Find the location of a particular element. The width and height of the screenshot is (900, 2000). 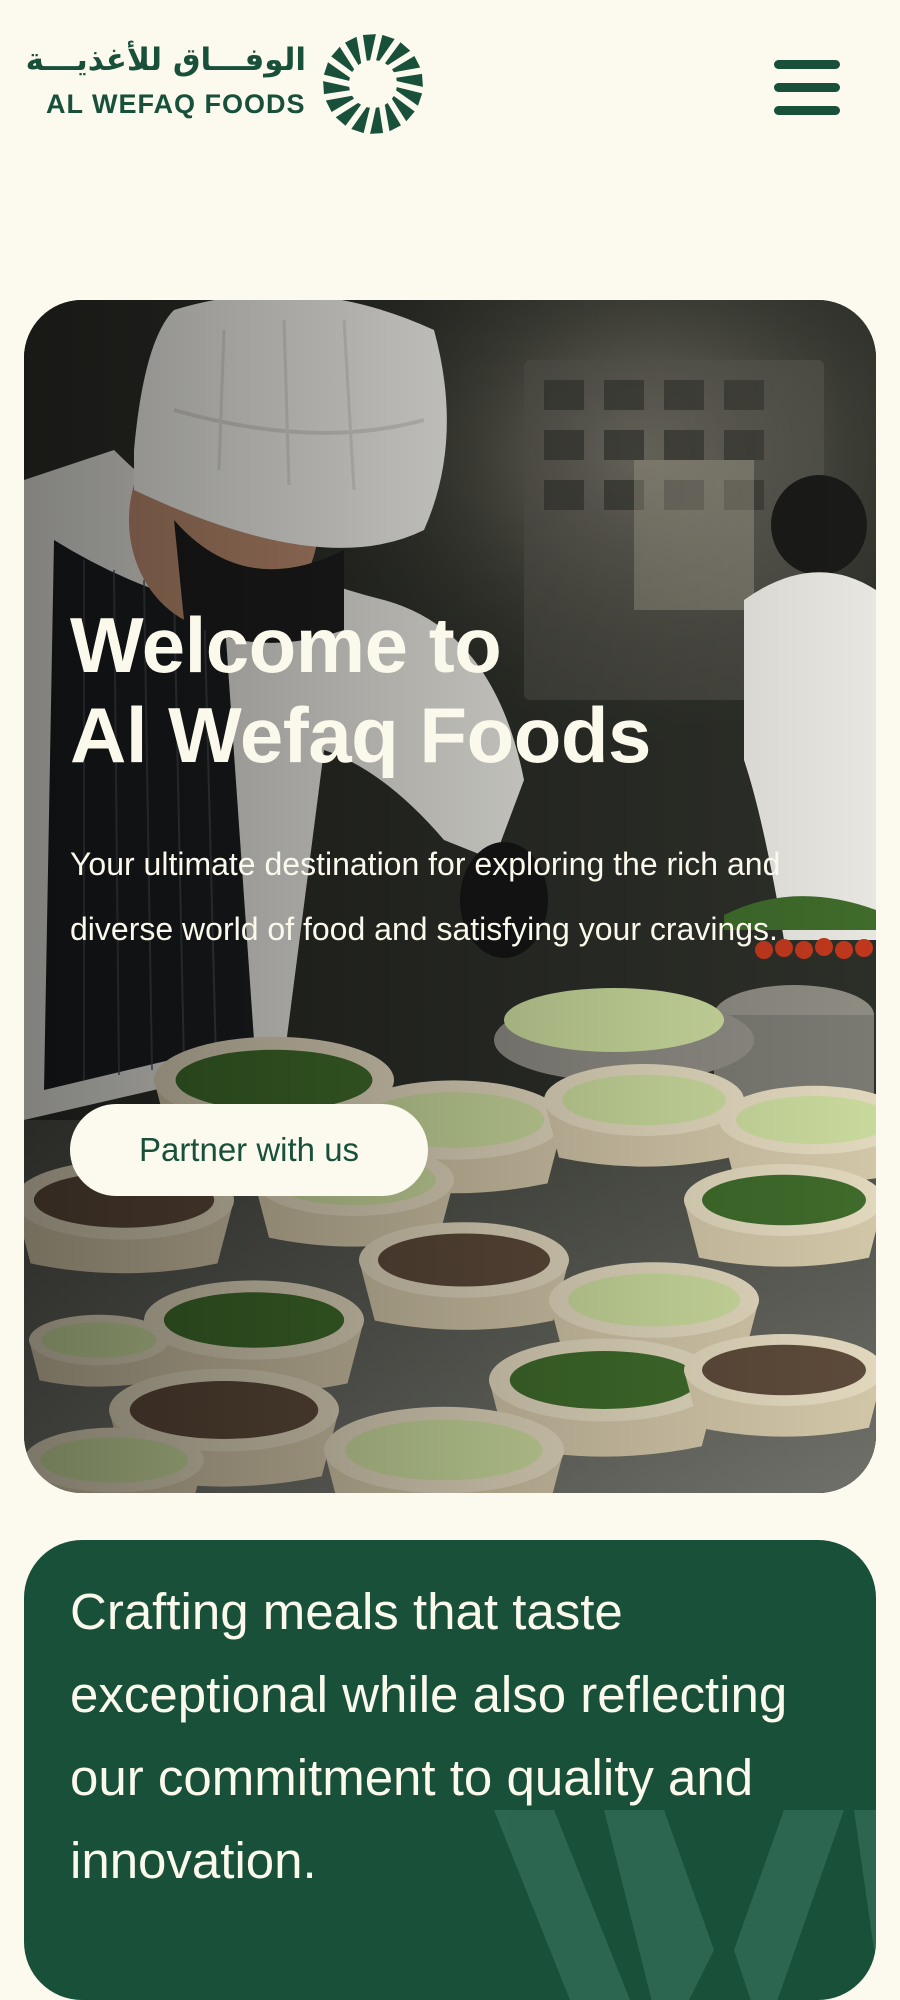

brand-name-english: AL WEFAQ FOODS is located at coordinates (176, 104).